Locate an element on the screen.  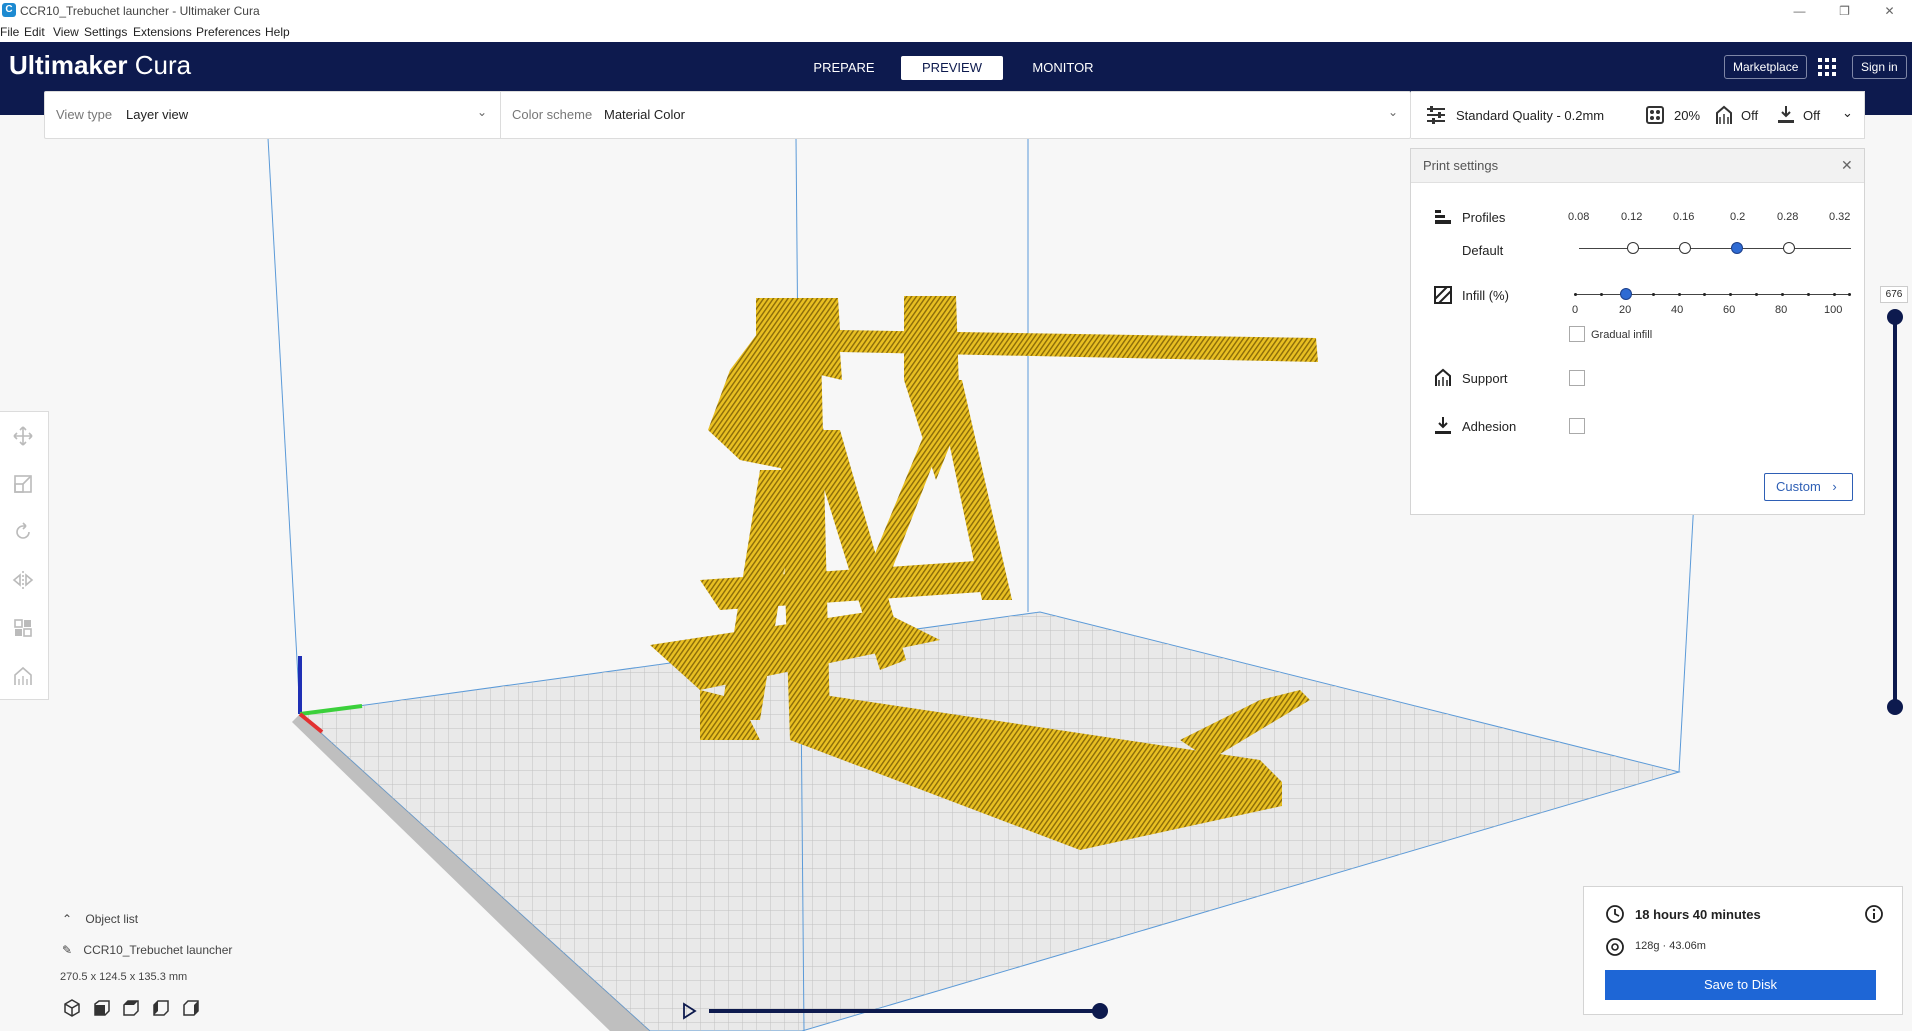
layer-height-label: 0.12 is located at coordinates (1632, 217).